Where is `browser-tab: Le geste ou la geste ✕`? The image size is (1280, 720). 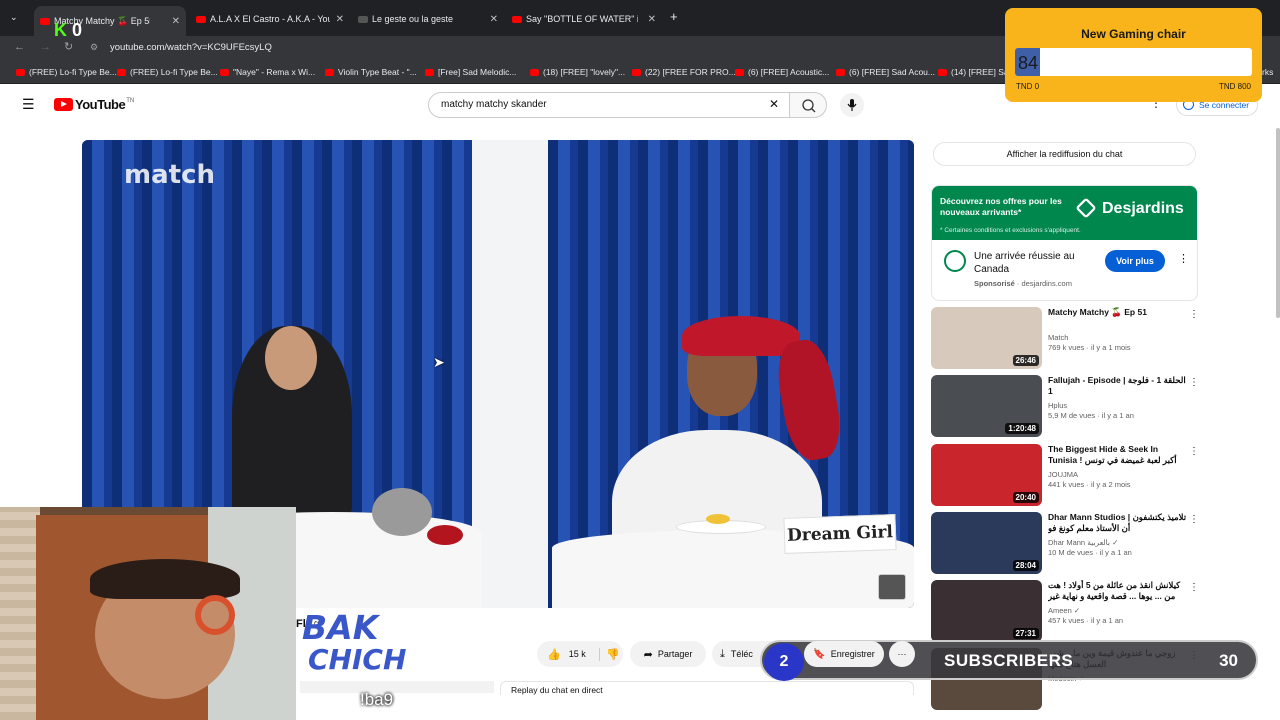
browser-tab: Le geste ou la geste ✕ is located at coordinates (428, 19).